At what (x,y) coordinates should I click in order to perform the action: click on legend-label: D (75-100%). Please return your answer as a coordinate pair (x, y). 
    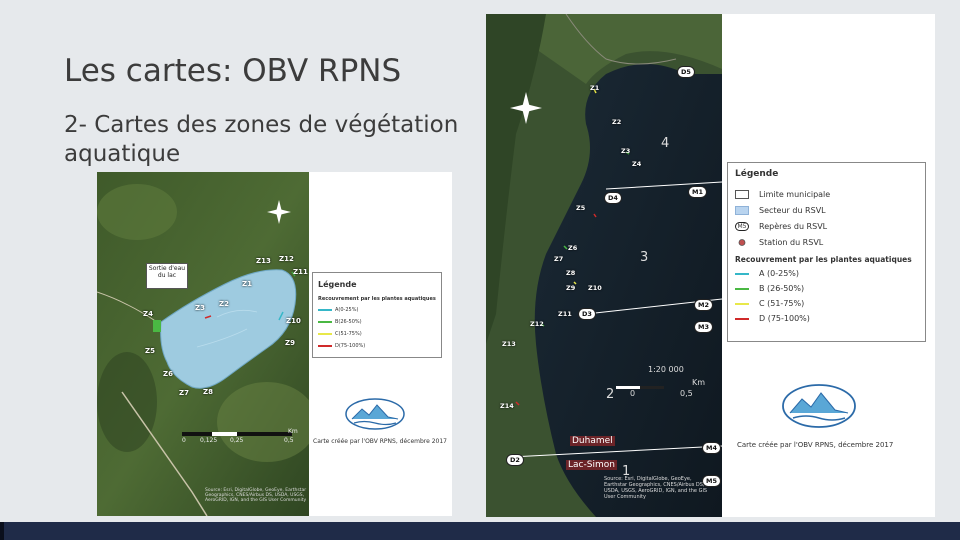
    Looking at the image, I should click on (784, 318).